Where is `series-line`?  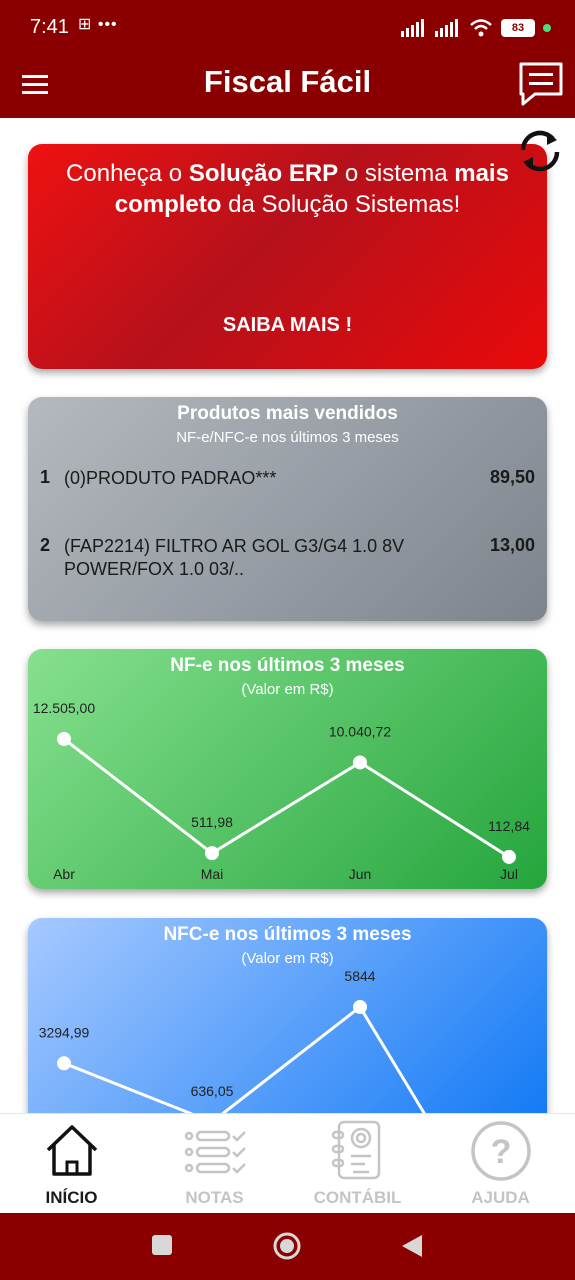 series-line is located at coordinates (286, 798).